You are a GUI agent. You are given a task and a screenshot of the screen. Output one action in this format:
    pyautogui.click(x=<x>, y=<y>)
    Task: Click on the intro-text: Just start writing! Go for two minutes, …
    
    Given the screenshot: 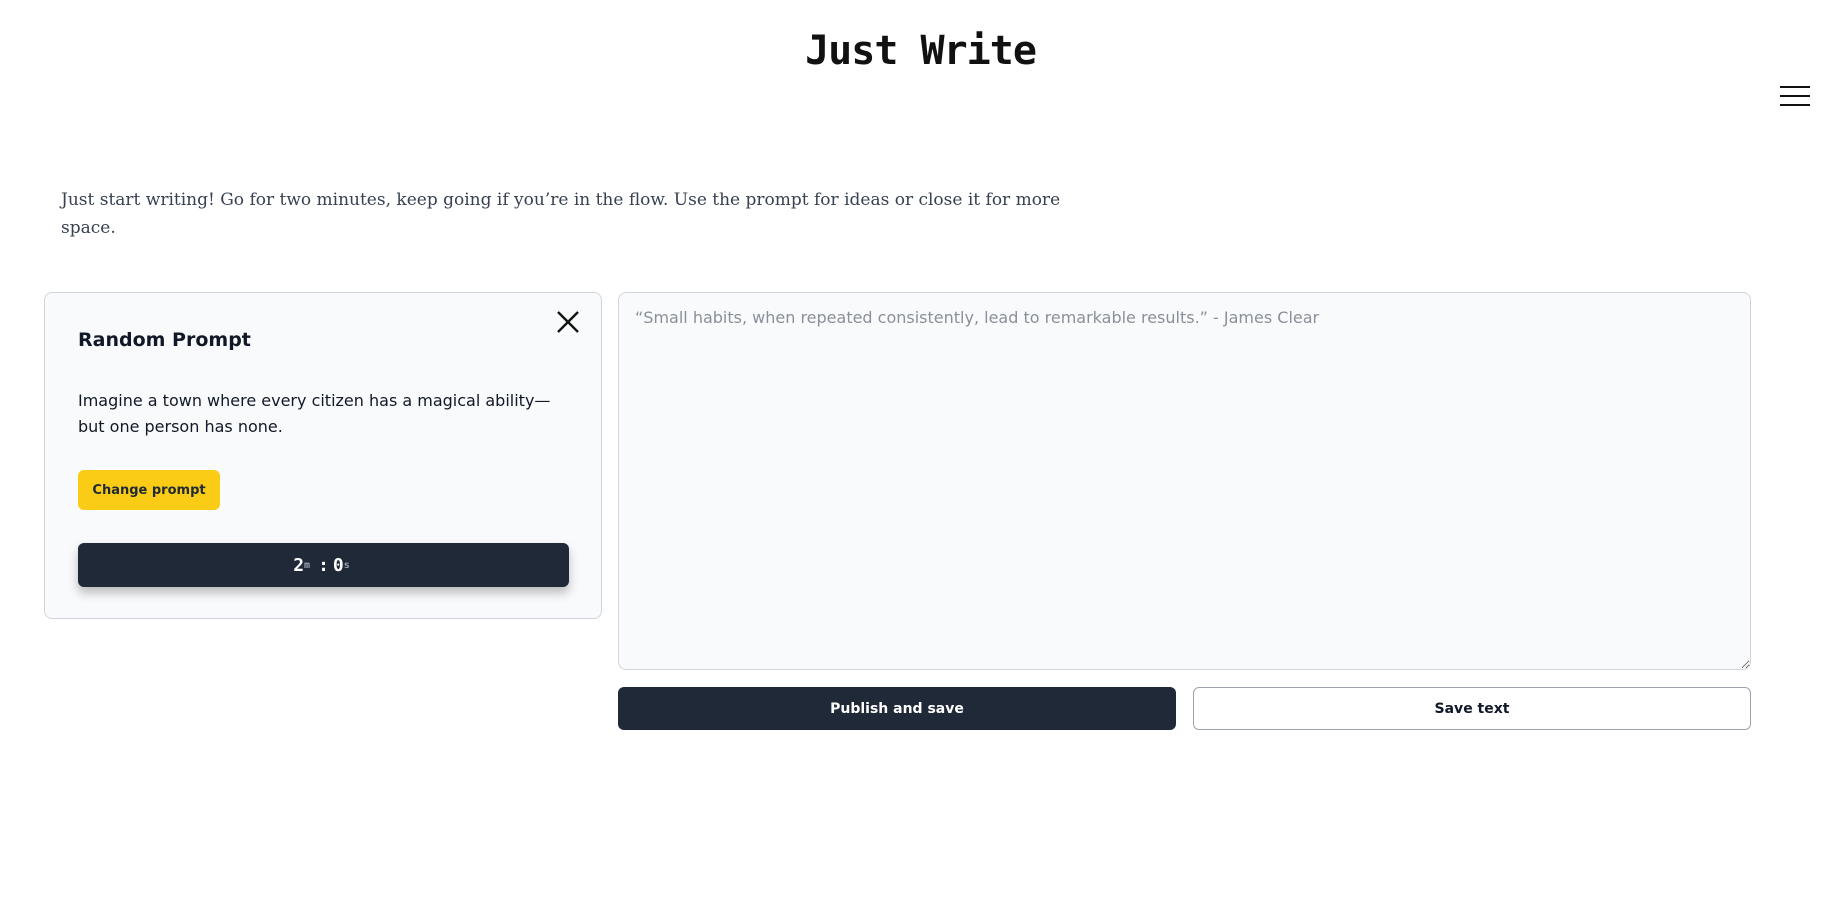 What is the action you would take?
    pyautogui.click(x=561, y=214)
    